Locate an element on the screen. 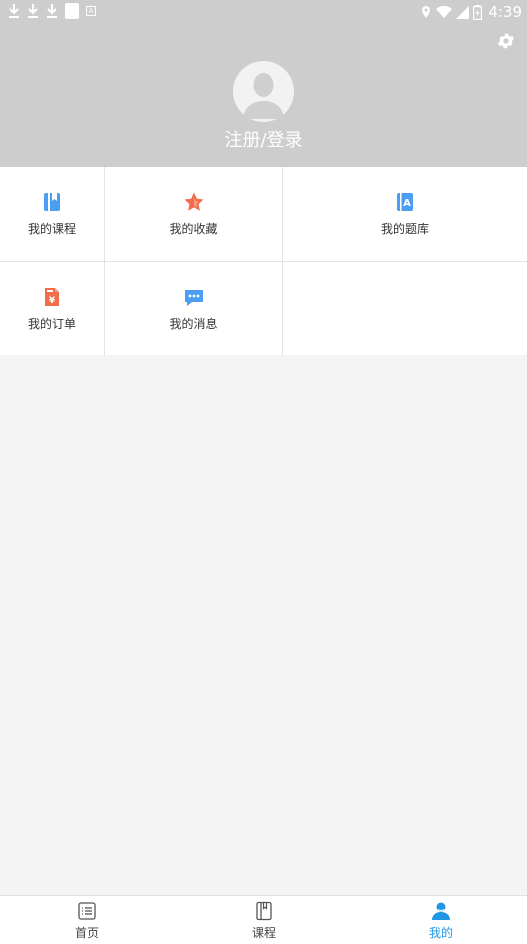 This screenshot has width=527, height=944. grid-item-label: 我的消息 is located at coordinates (193, 323).